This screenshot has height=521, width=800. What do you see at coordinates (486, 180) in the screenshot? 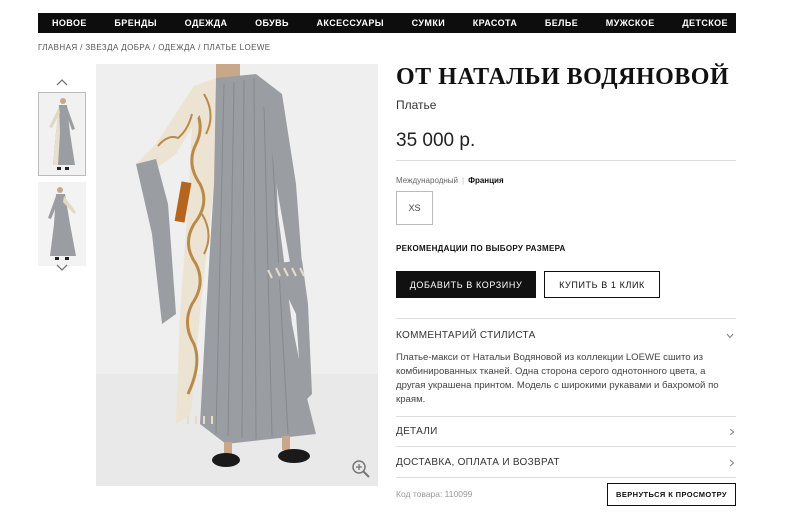
I see `tab-france: Франция` at bounding box center [486, 180].